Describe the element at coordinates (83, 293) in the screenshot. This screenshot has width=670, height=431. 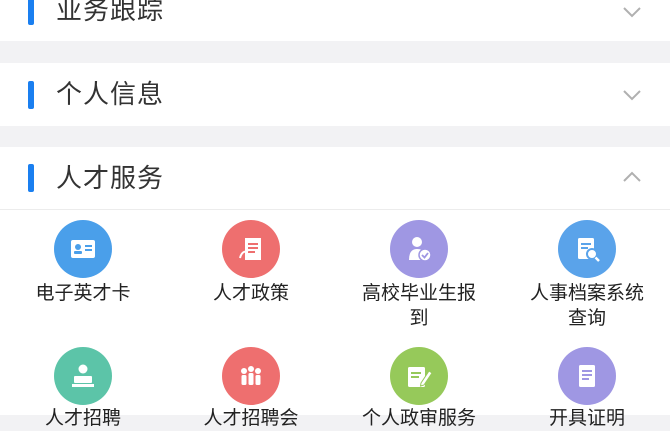
I see `service-label: 电子英才卡` at that location.